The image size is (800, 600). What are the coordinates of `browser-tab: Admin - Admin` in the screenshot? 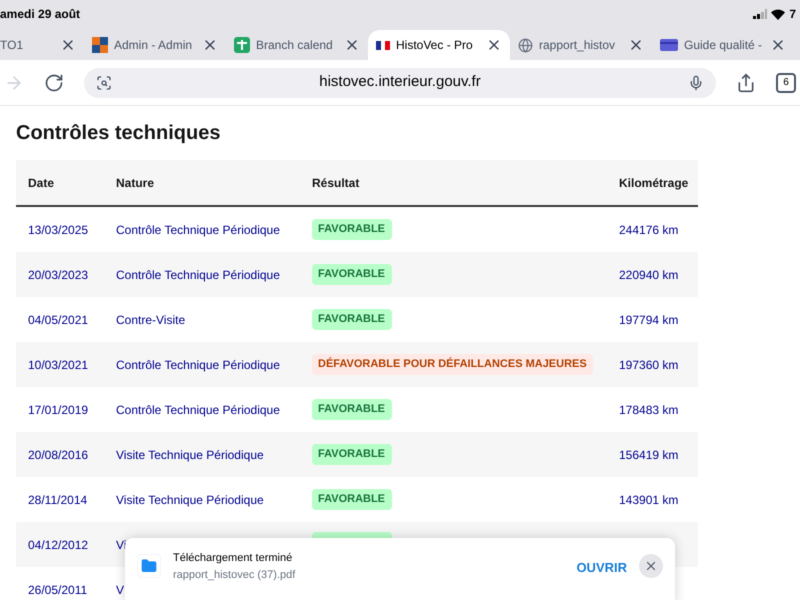 It's located at (155, 45).